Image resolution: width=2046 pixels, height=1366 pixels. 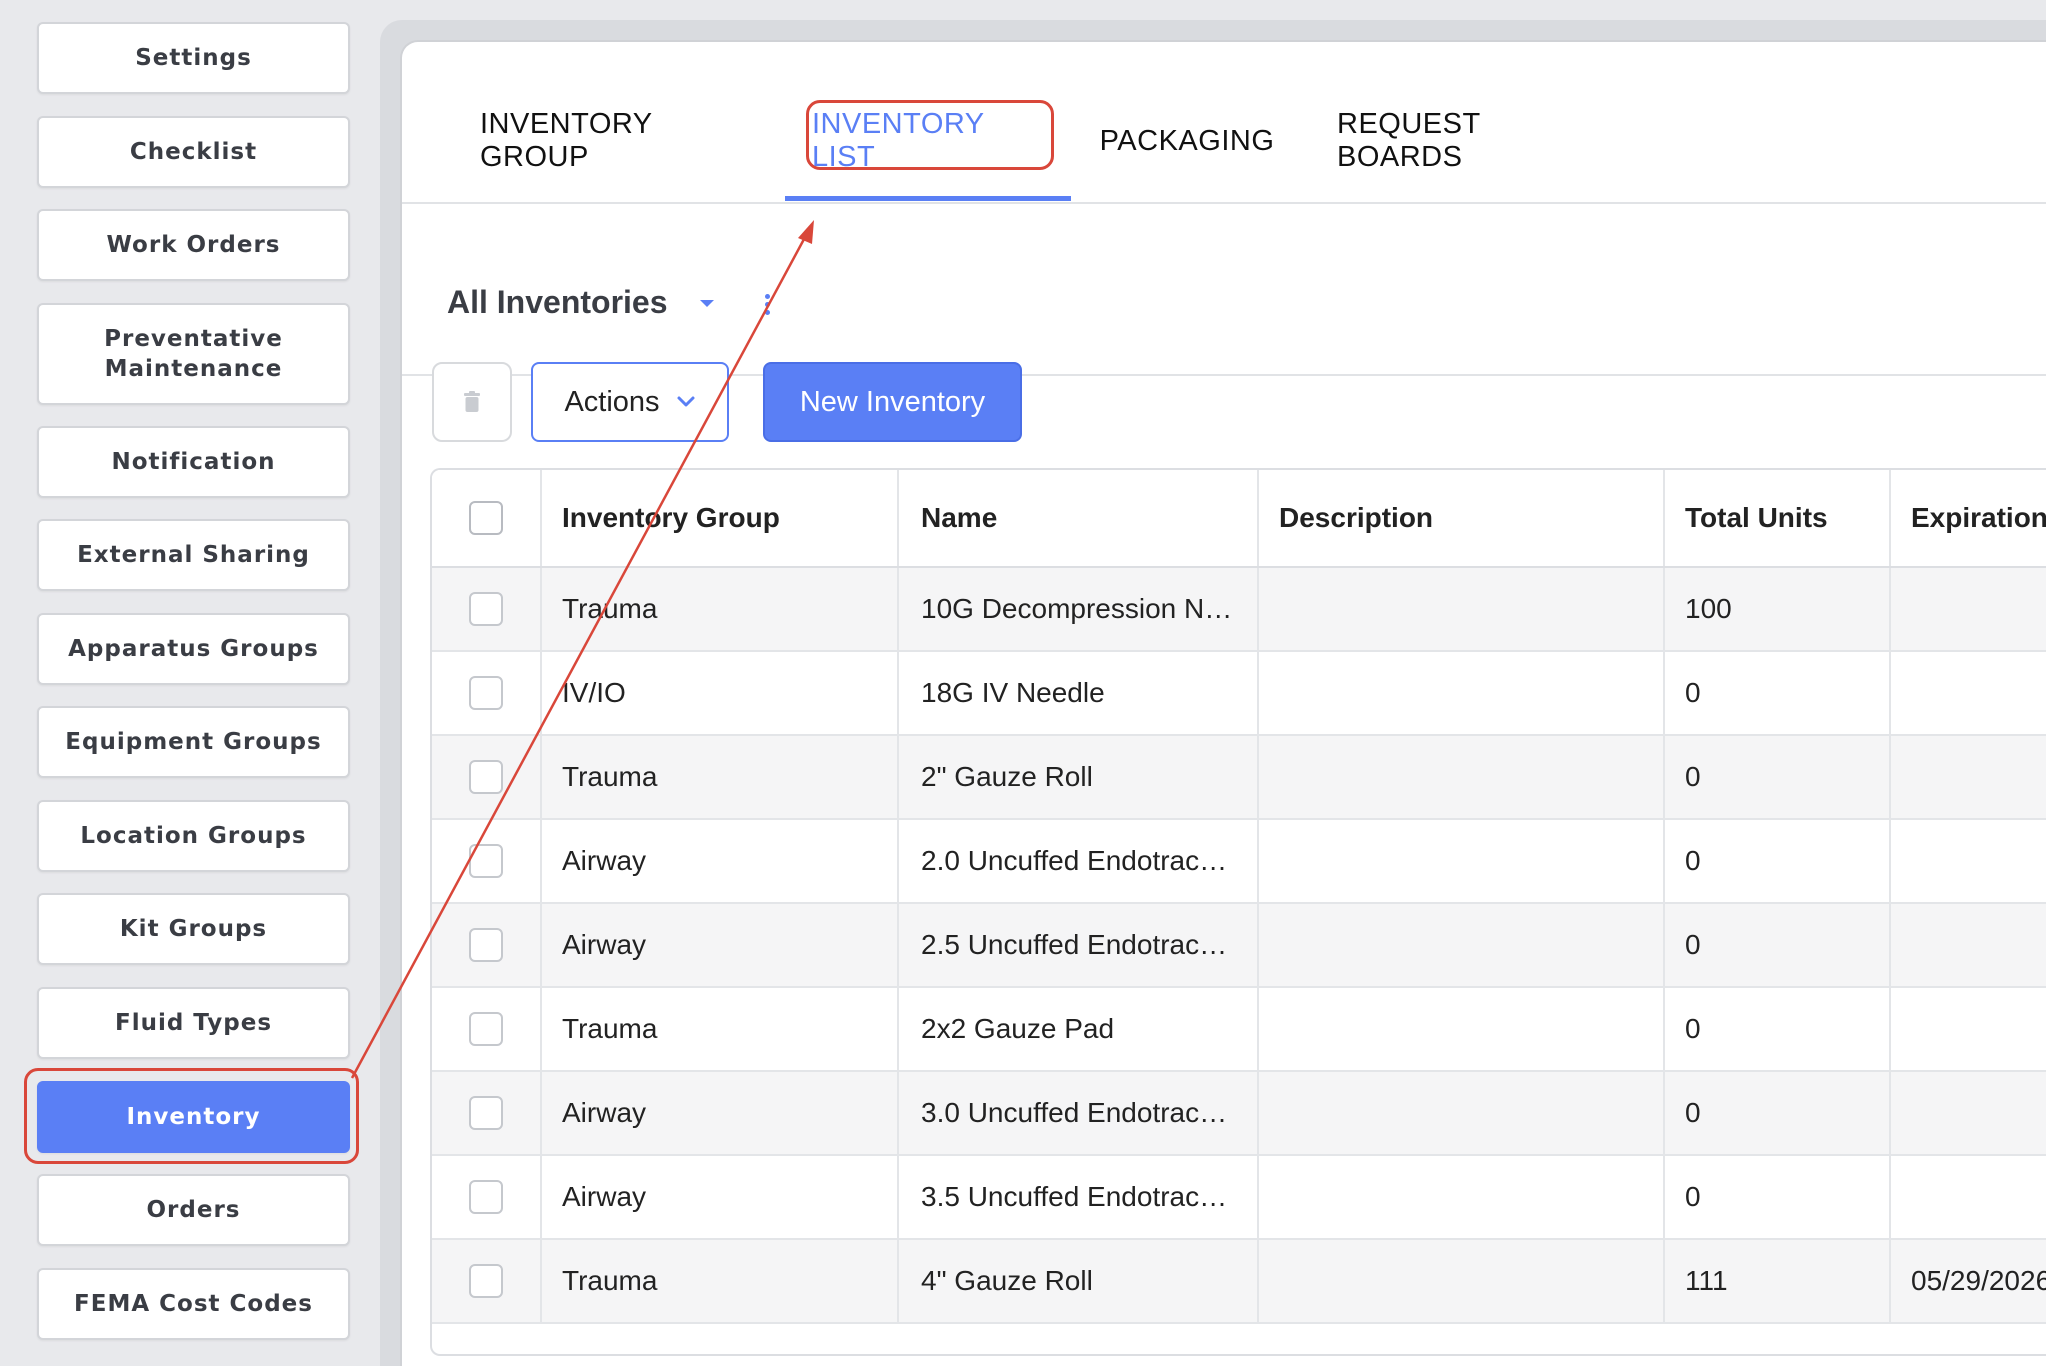 I want to click on sidebar-item-work-orders: Work Orders, so click(x=193, y=245).